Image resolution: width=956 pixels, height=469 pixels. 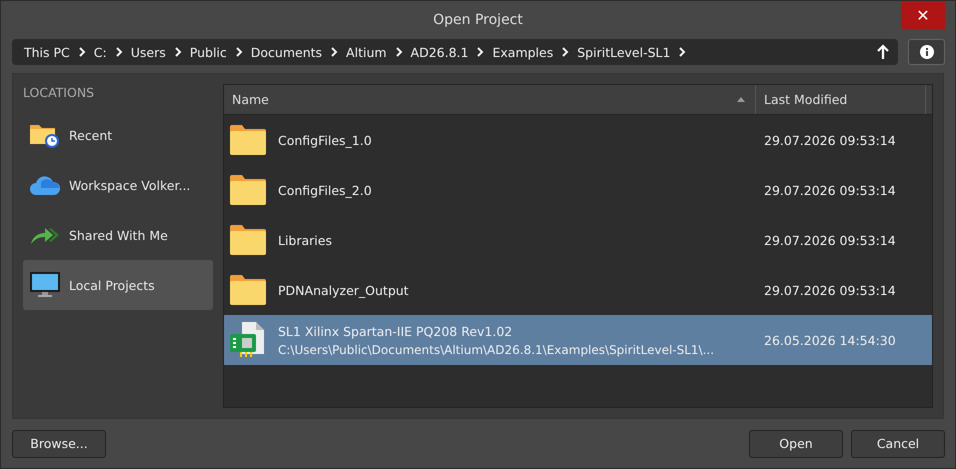 What do you see at coordinates (118, 235) in the screenshot?
I see `location-item: Shared With Me` at bounding box center [118, 235].